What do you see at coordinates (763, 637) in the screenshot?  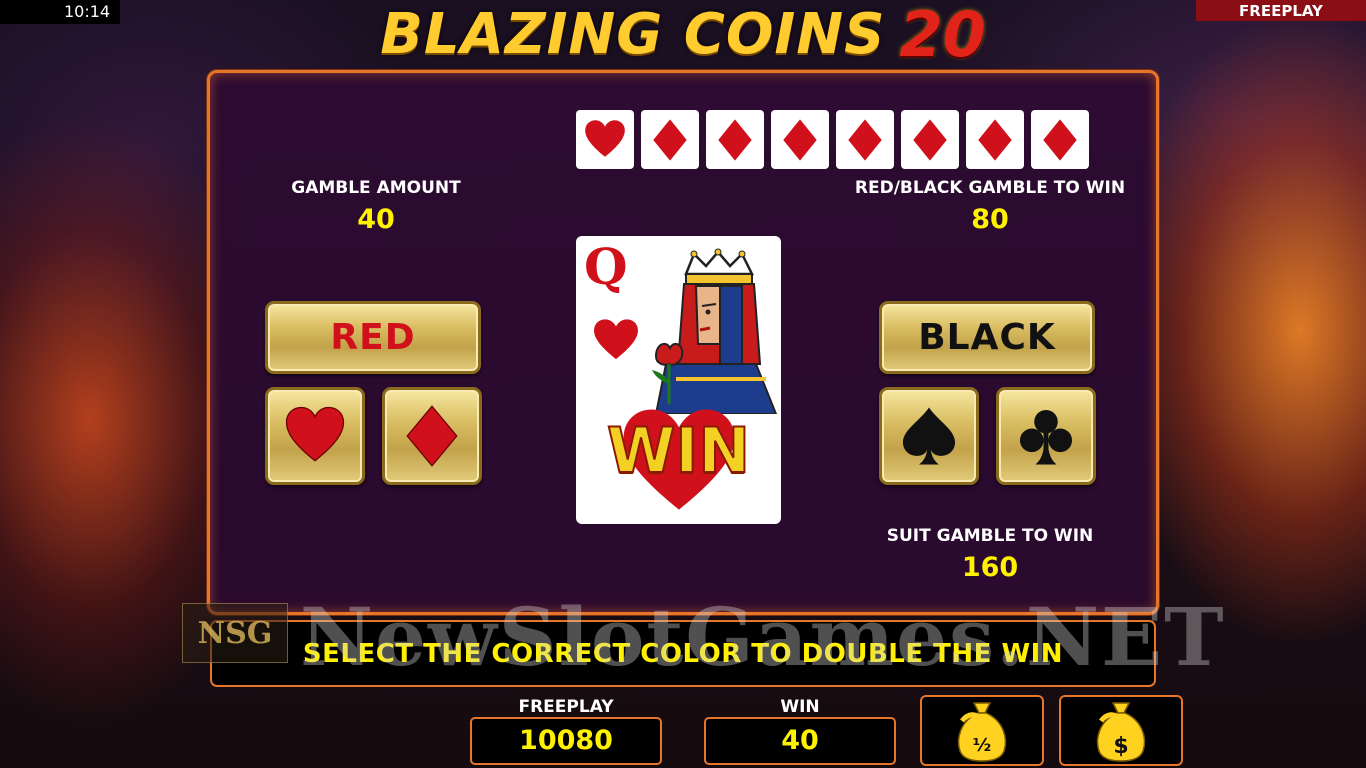 I see `watermark-text: NewSlotGames.NET` at bounding box center [763, 637].